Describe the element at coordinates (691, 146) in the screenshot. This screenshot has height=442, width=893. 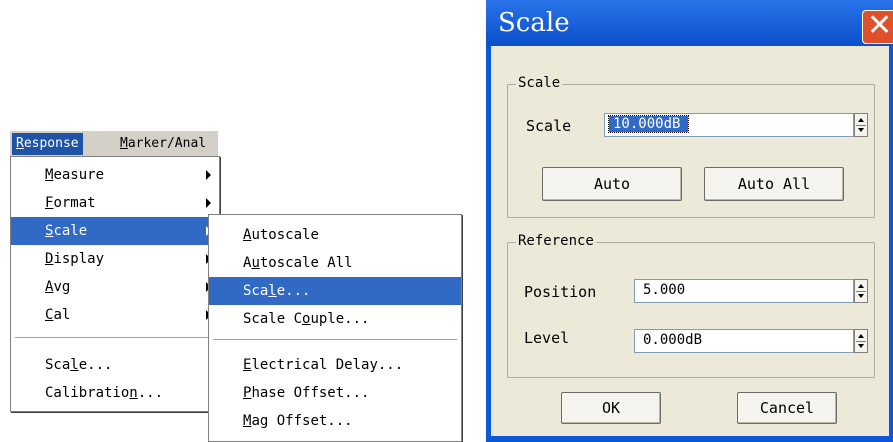
I see `scale-groupbox: Scale Scale 10.000dB Auto Auto All` at that location.